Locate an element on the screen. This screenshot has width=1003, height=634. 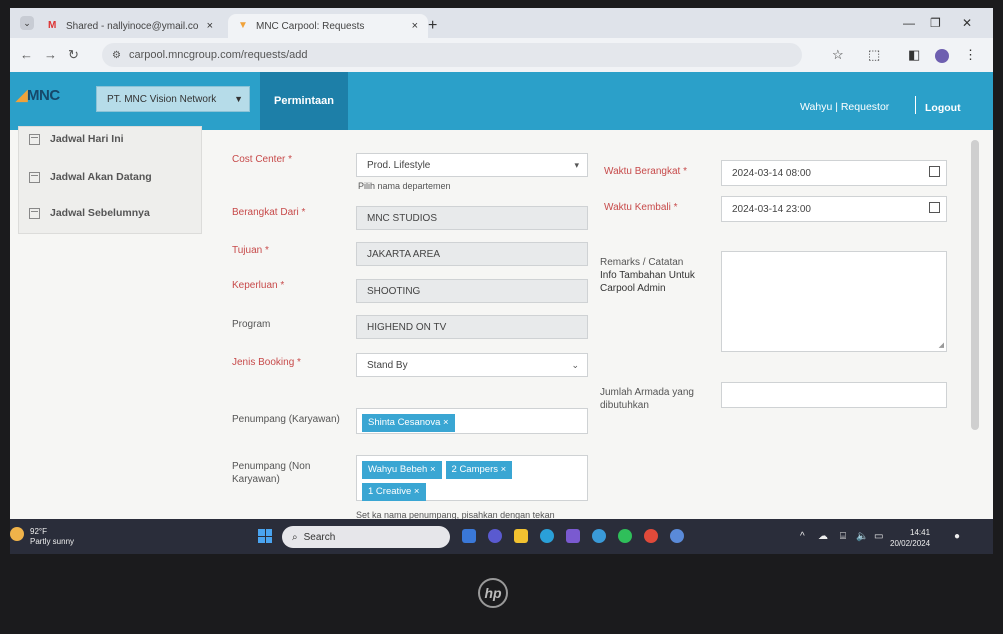
keperluan-value: SHOOTING is located at coordinates (394, 291).